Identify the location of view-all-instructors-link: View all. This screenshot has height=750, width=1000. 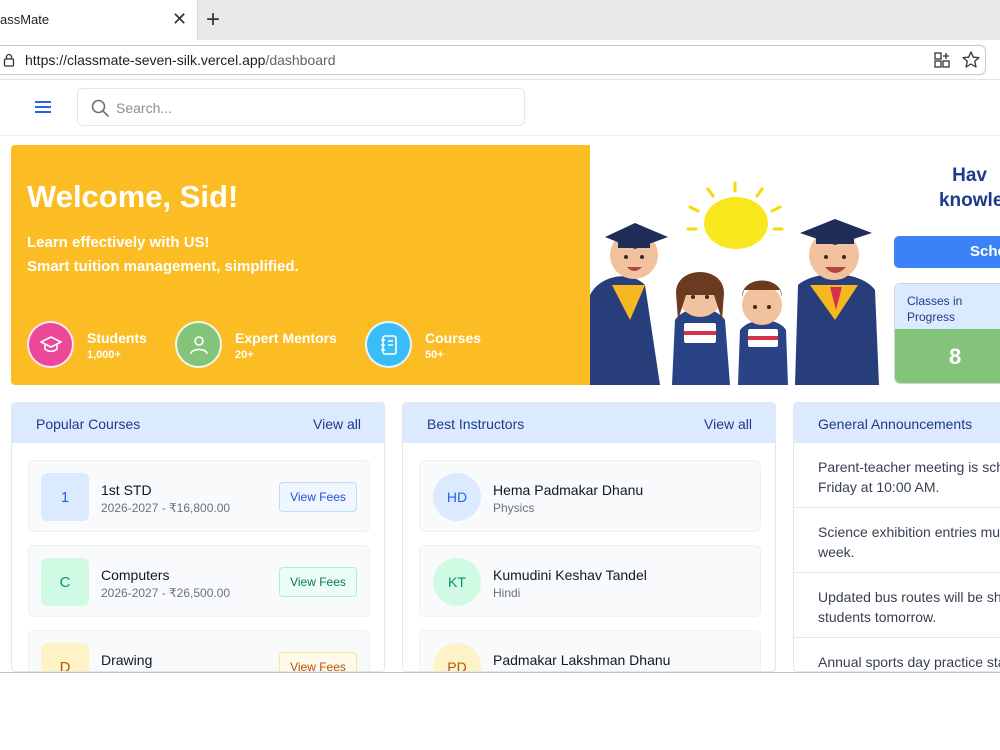
(728, 424).